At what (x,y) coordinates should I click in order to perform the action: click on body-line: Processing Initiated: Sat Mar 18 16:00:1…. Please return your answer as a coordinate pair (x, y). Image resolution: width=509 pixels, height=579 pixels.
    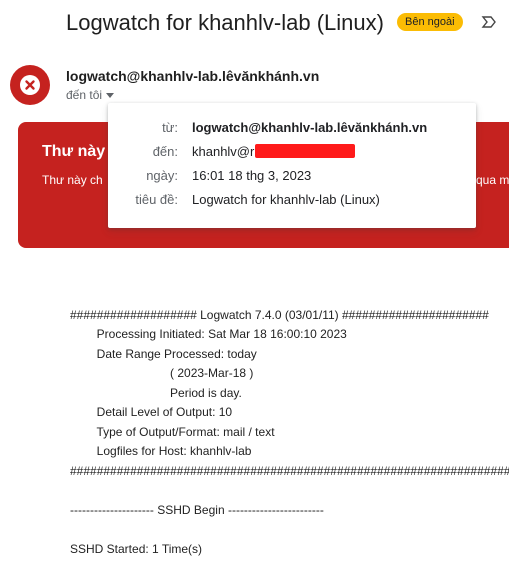
    Looking at the image, I should click on (208, 334).